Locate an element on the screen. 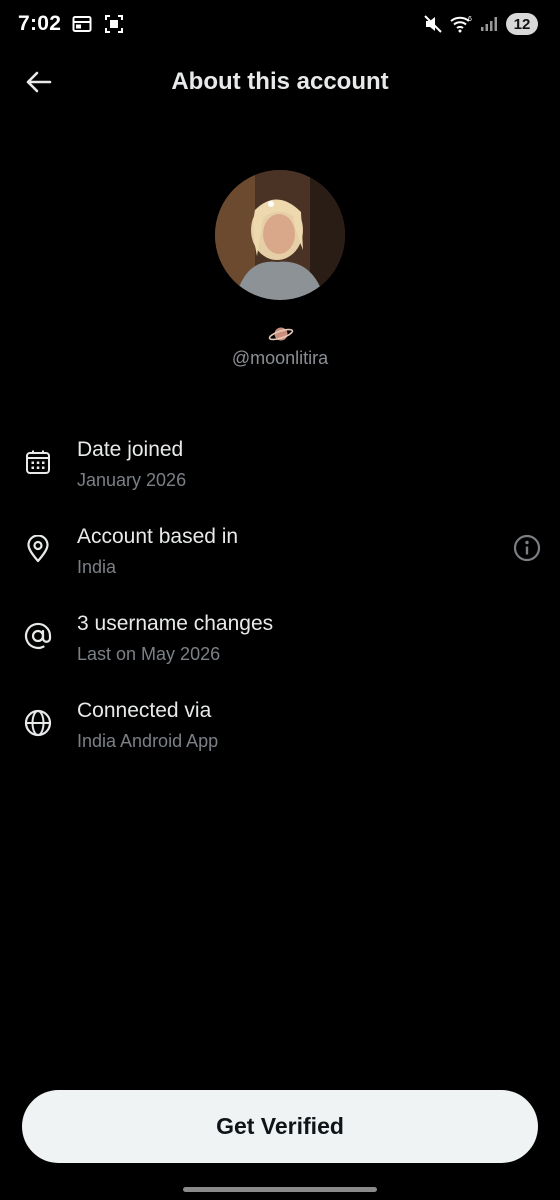 This screenshot has height=1200, width=560. profile-photo is located at coordinates (280, 235).